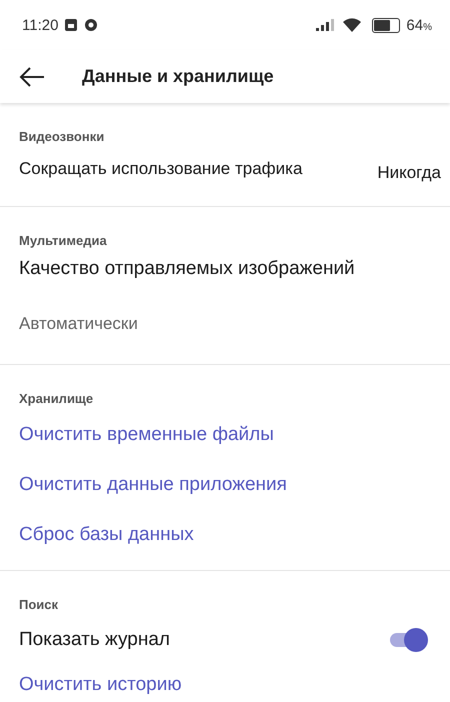  What do you see at coordinates (386, 25) in the screenshot?
I see `battery-icon` at bounding box center [386, 25].